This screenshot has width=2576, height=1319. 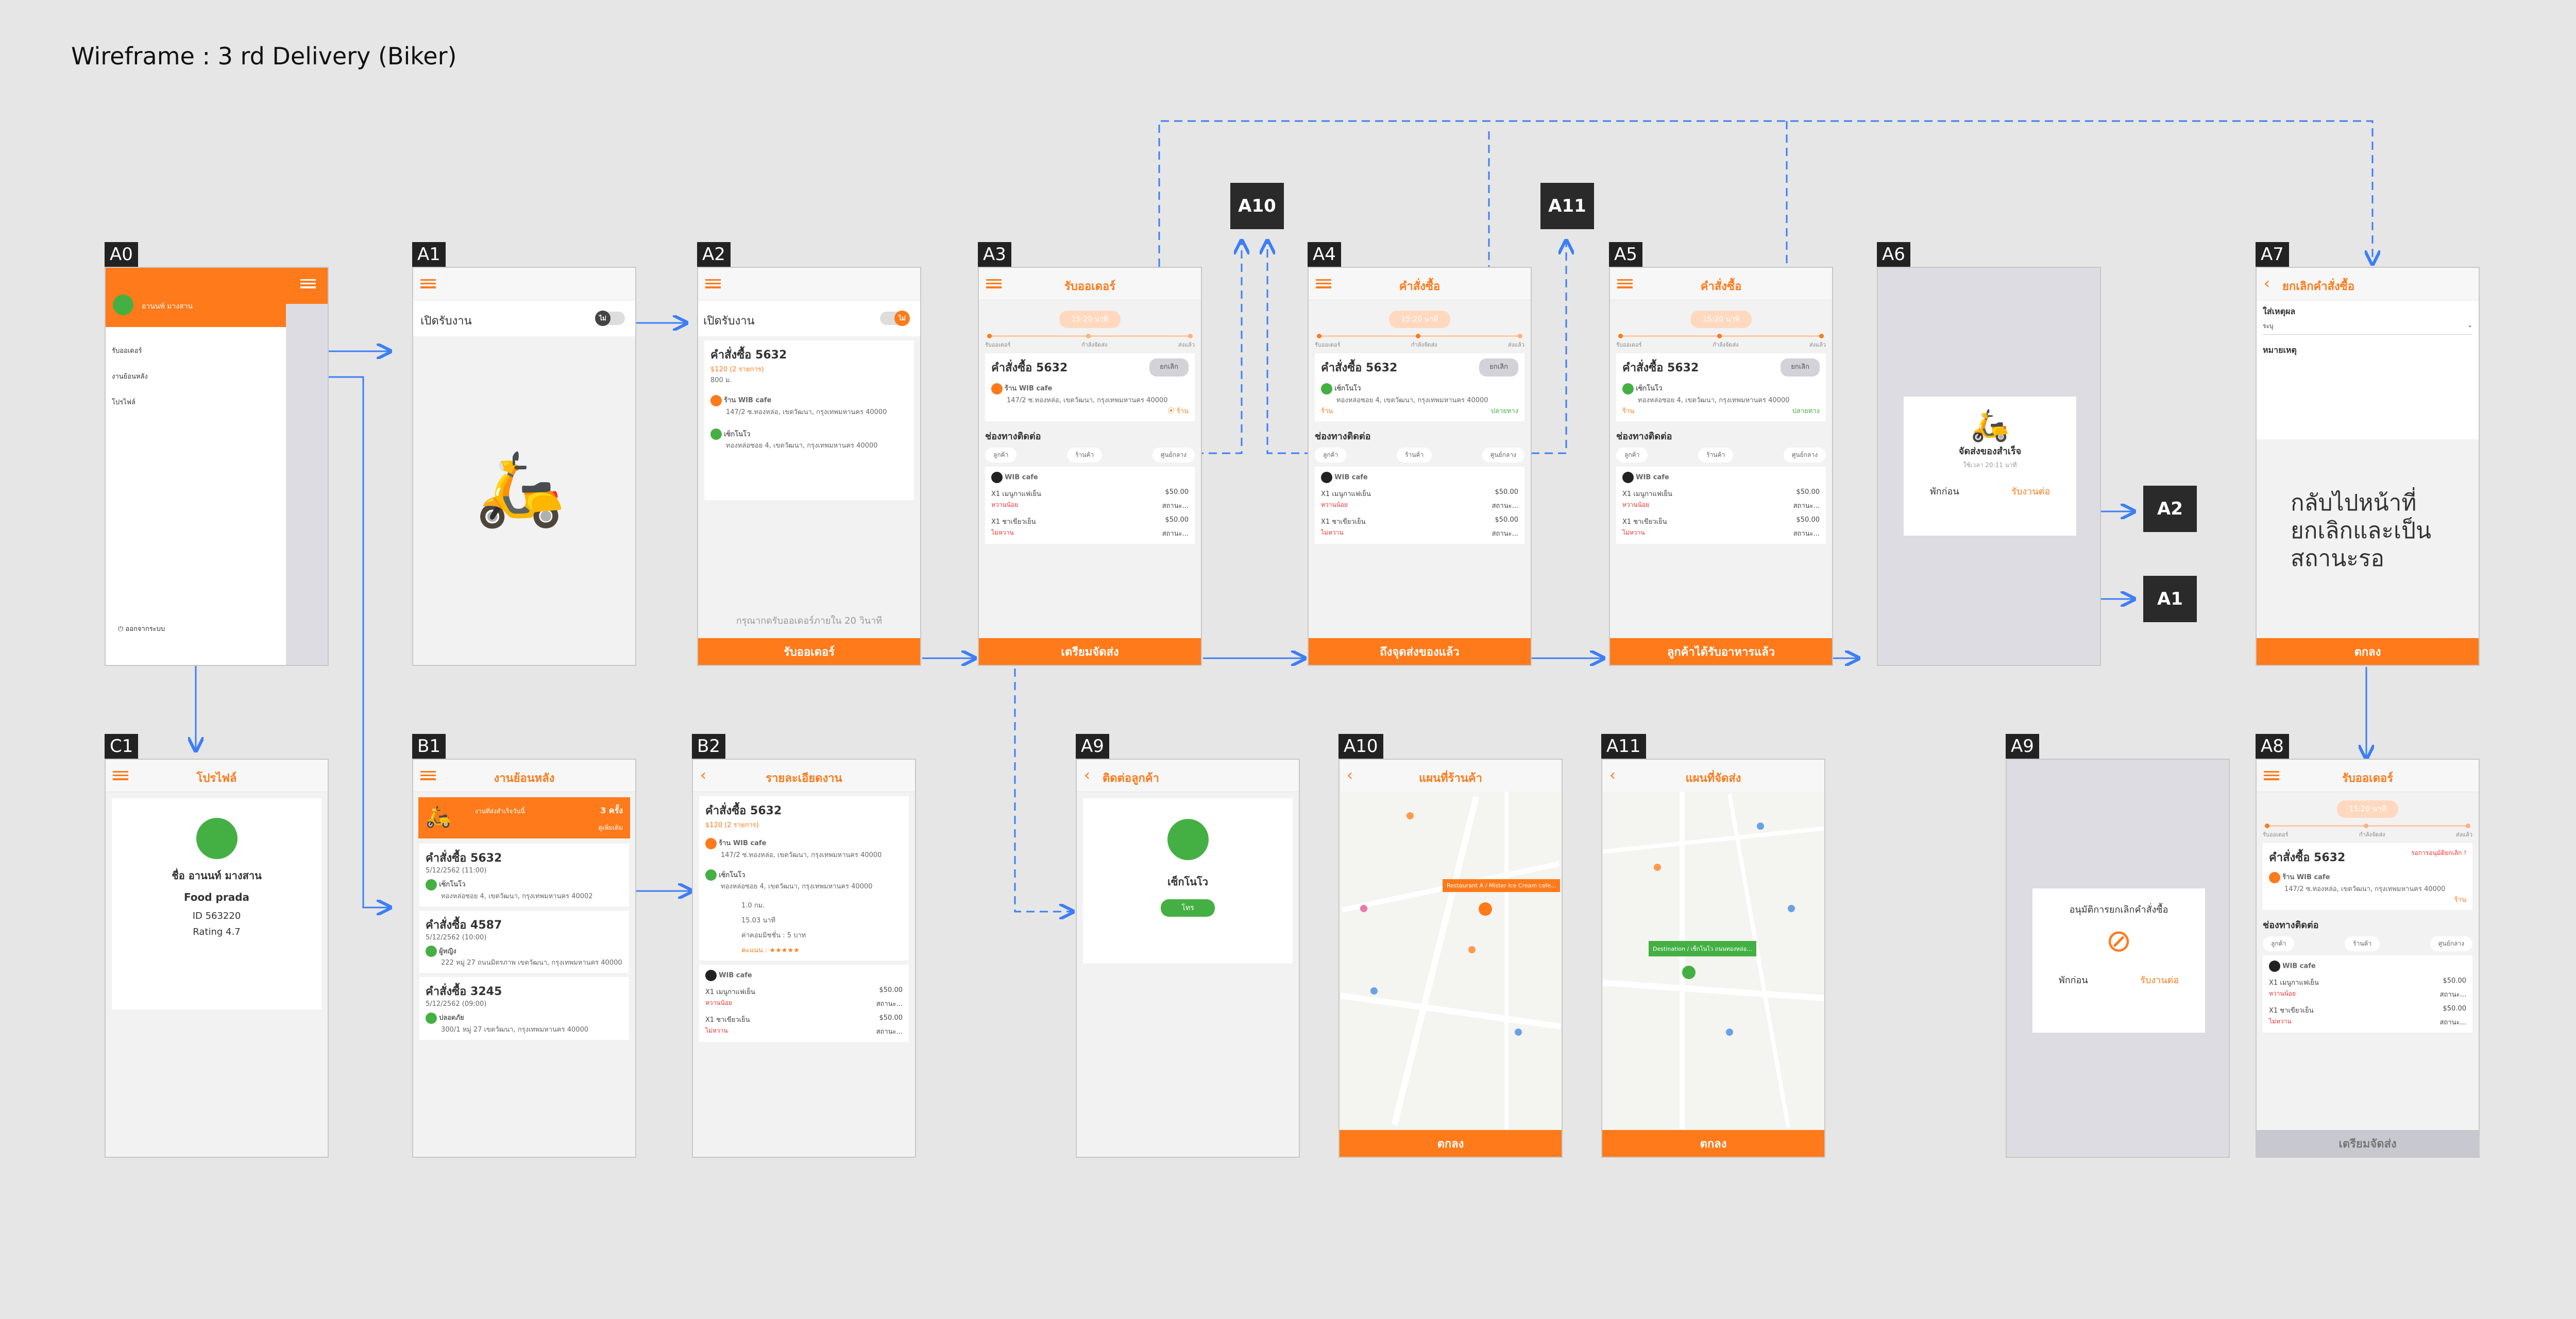 I want to click on drawer-item-history: งานย้อนหลัง, so click(x=130, y=376).